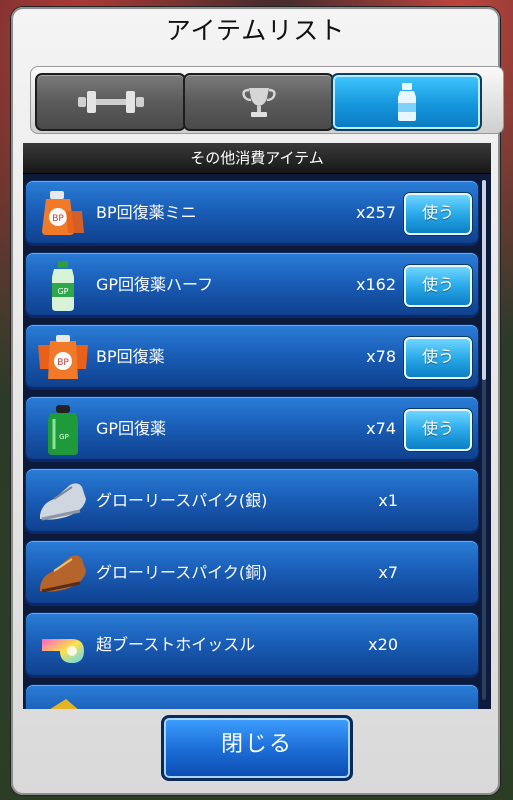 The image size is (513, 800). I want to click on list-item, so click(252, 696).